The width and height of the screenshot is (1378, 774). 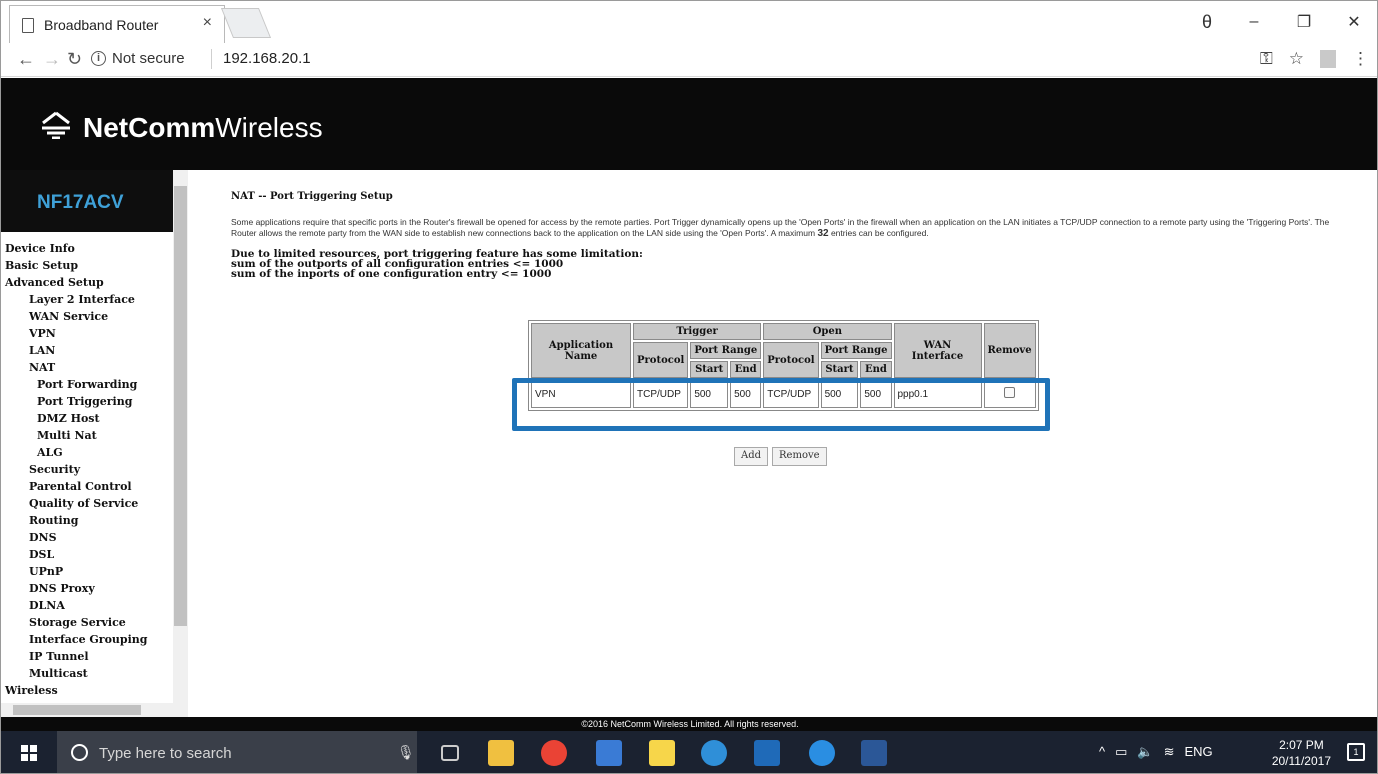 I want to click on sidebar-item-ip-tunnel: IP Tunnel, so click(x=87, y=656).